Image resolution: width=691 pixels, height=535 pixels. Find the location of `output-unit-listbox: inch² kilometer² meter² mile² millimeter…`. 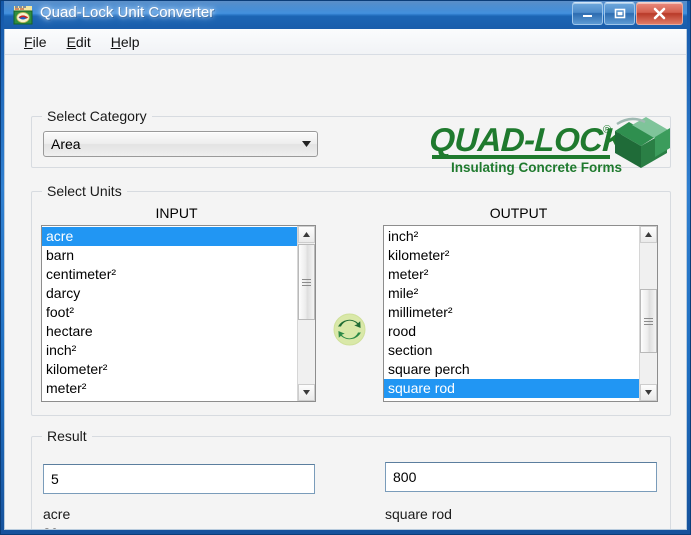

output-unit-listbox: inch² kilometer² meter² mile² millimeter… is located at coordinates (520, 313).